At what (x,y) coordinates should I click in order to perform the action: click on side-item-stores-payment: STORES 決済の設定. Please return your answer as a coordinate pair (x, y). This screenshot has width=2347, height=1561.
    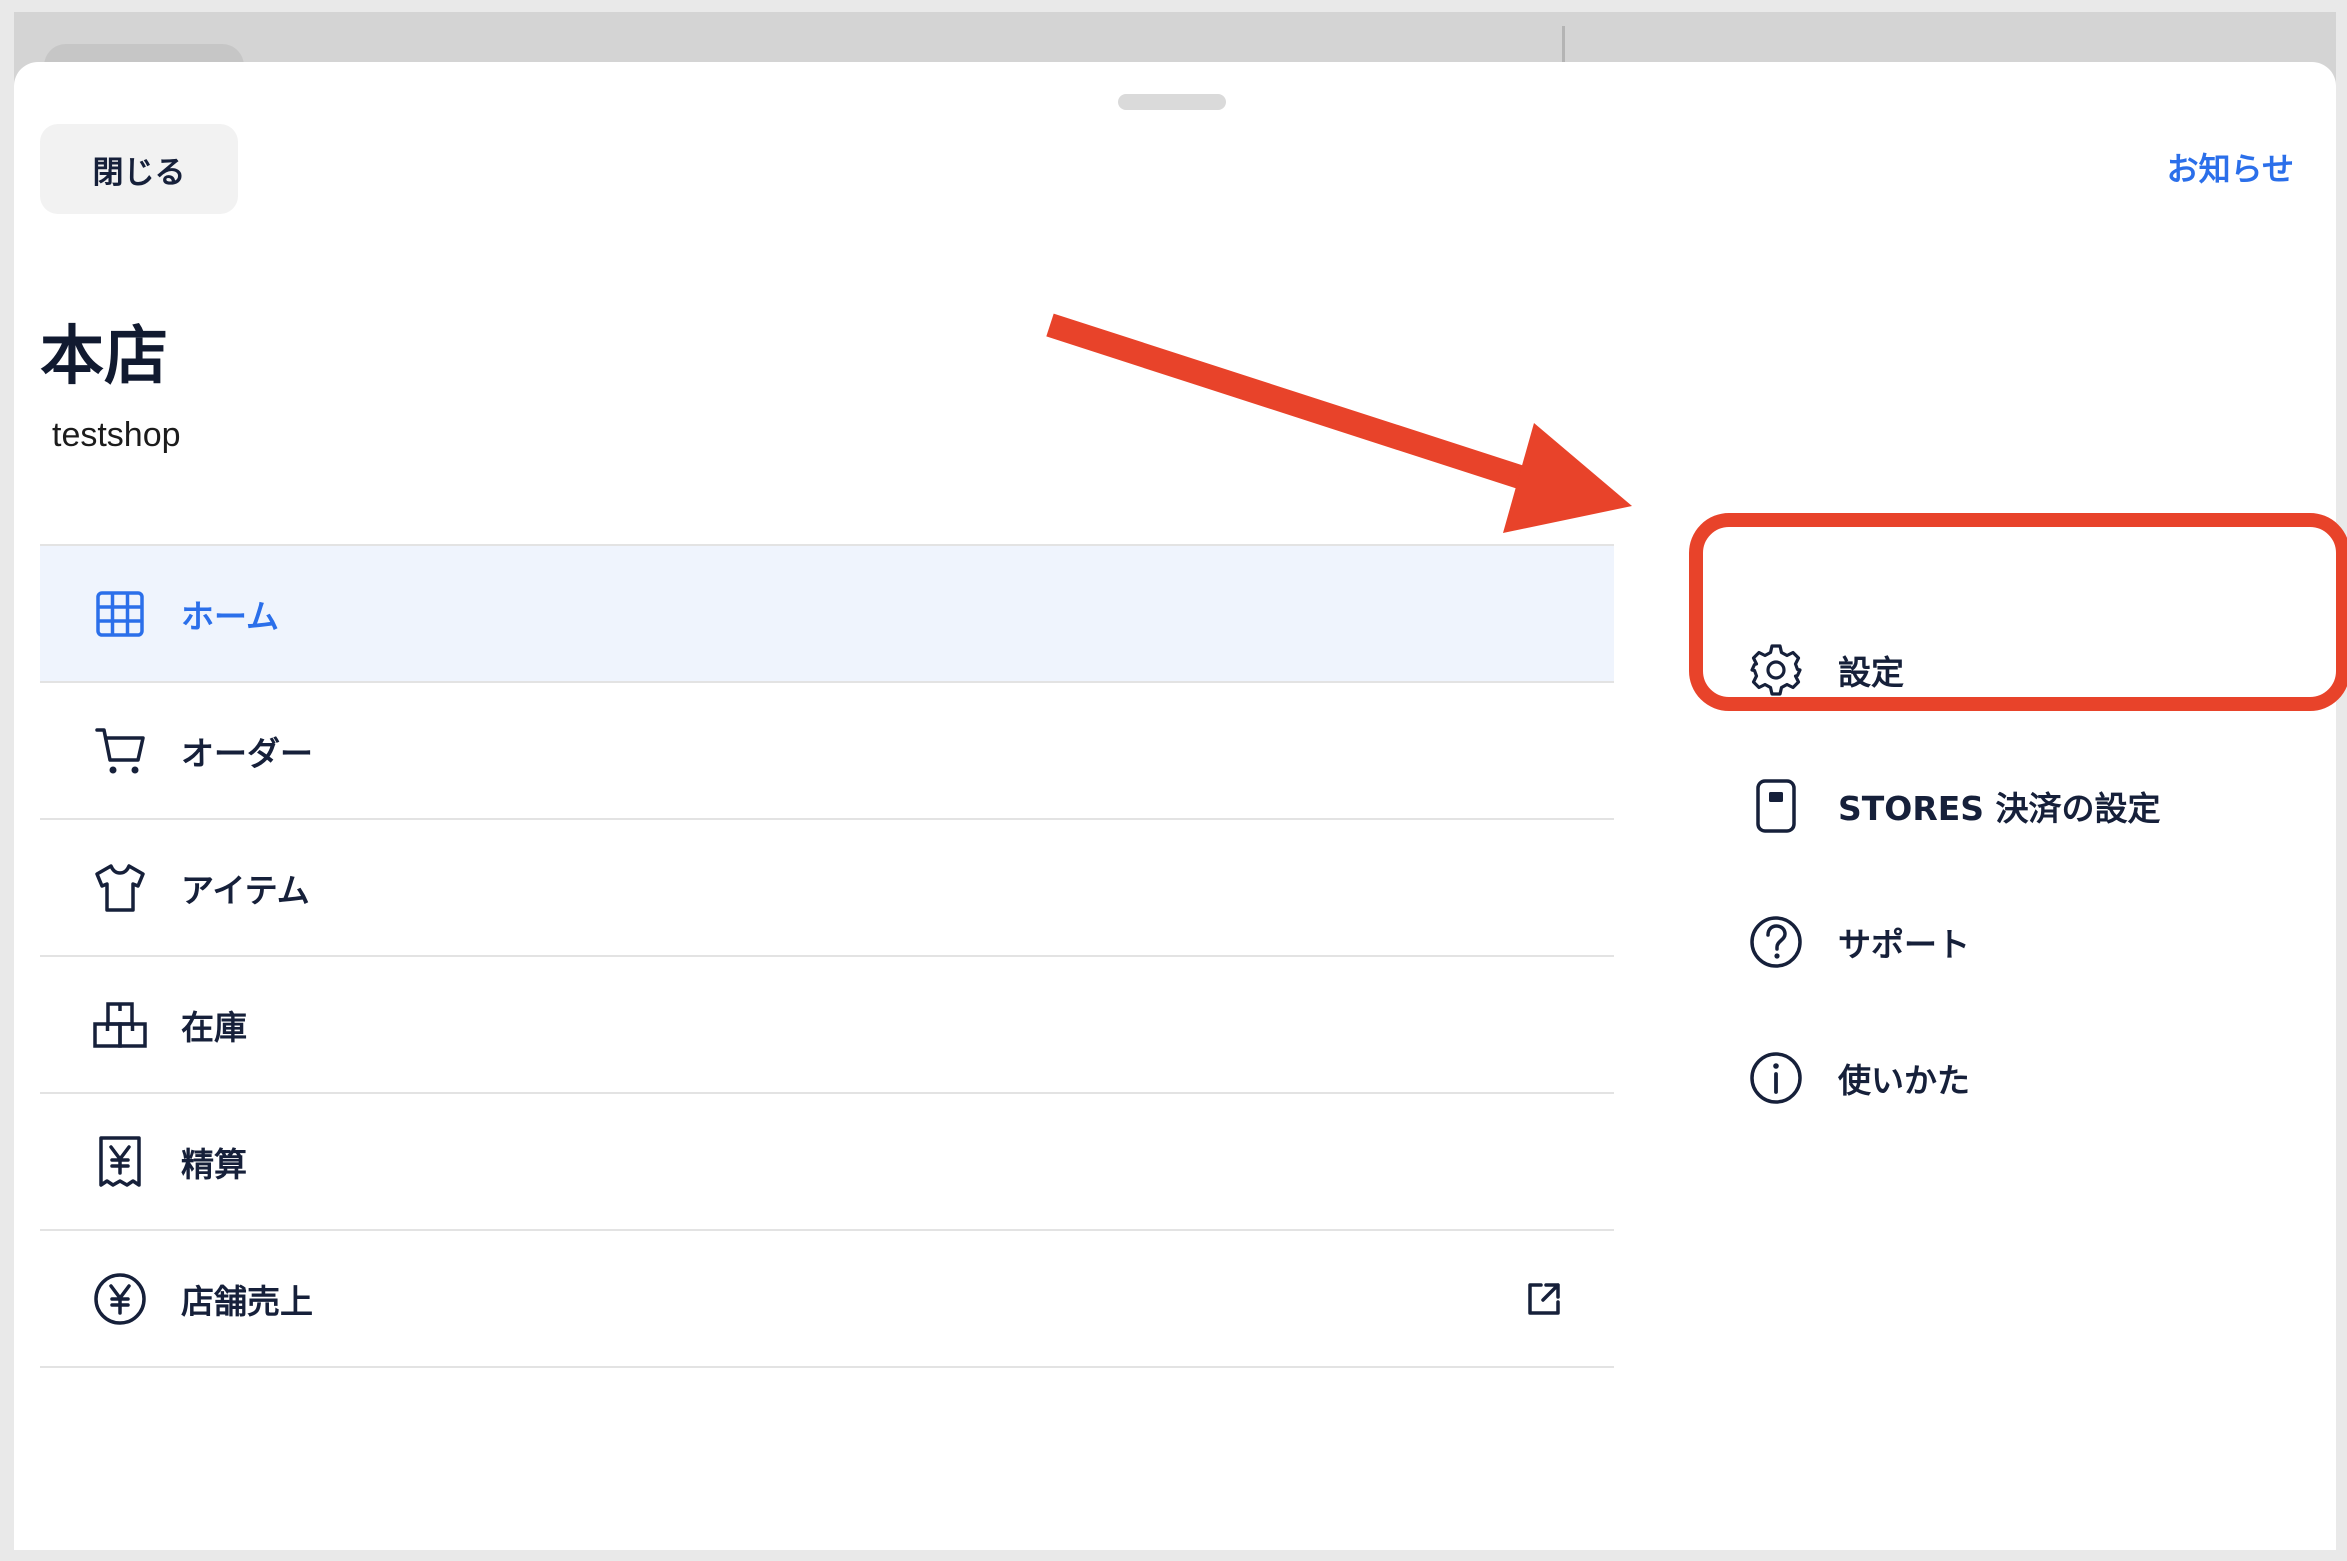
    Looking at the image, I should click on (2016, 806).